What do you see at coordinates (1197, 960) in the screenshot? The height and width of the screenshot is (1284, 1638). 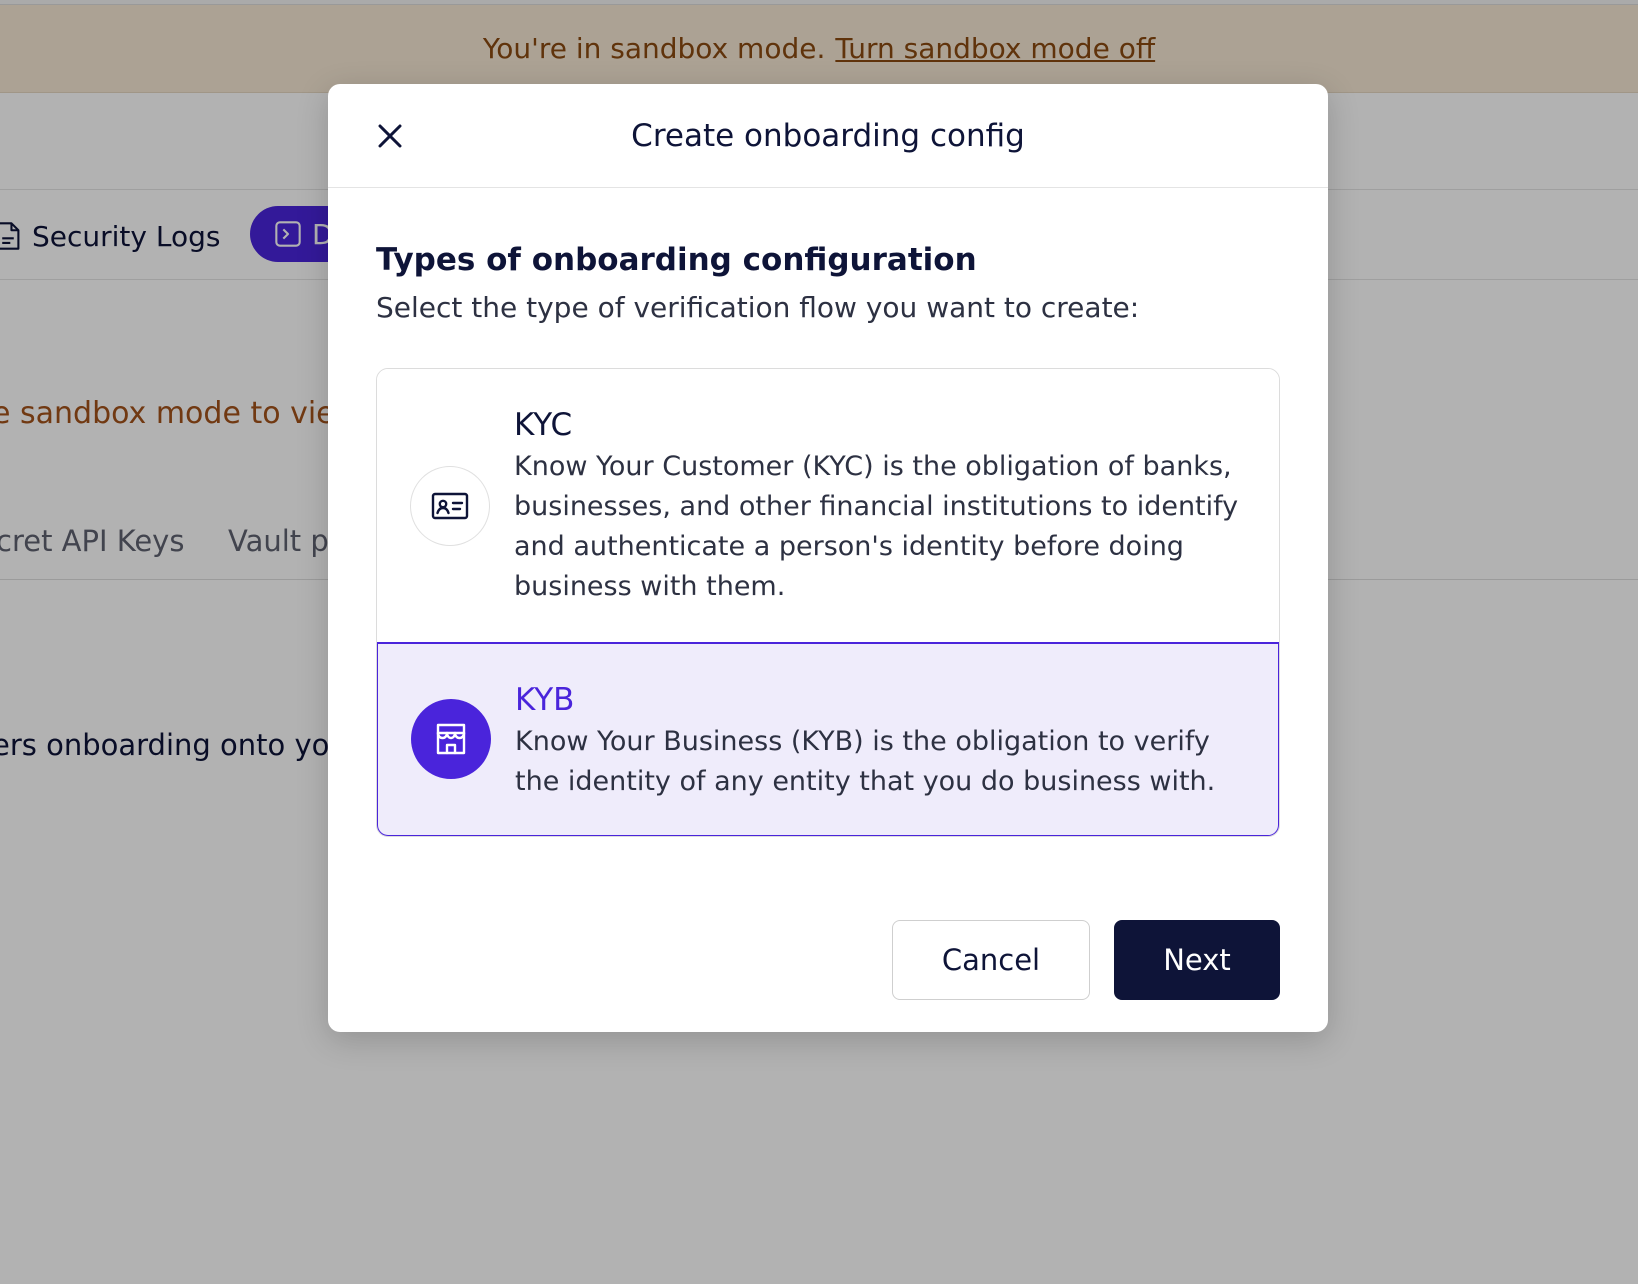 I see `next-button: Next` at bounding box center [1197, 960].